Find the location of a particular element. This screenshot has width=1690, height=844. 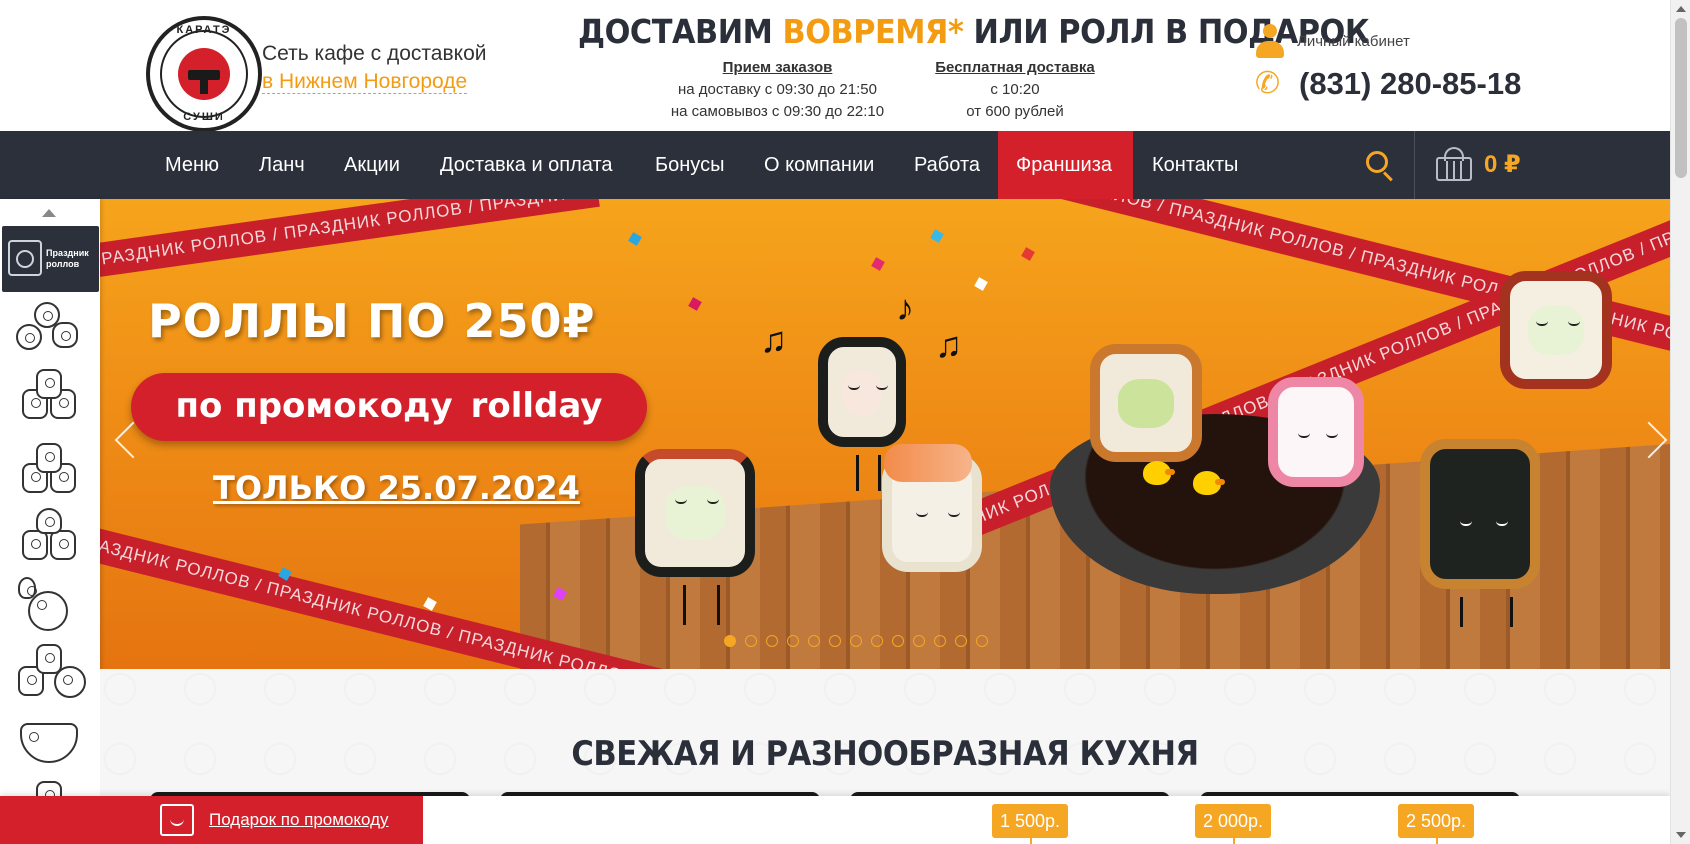

promise-part1: ДОСТАВИМ is located at coordinates (680, 31).